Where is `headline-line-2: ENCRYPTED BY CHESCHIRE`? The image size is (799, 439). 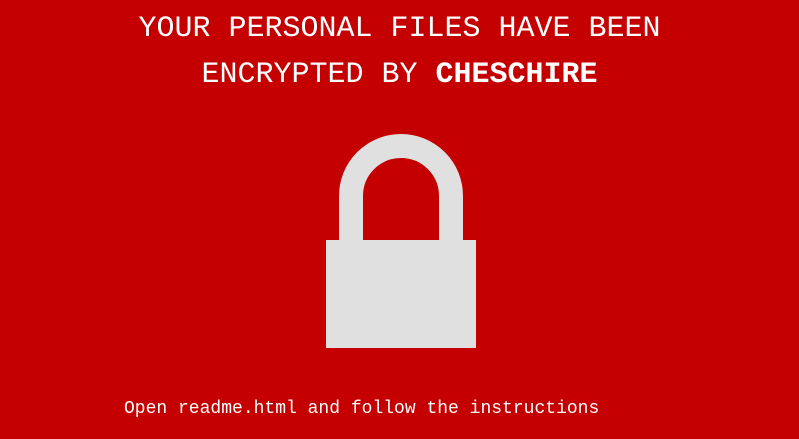
headline-line-2: ENCRYPTED BY CHESCHIRE is located at coordinates (399, 75).